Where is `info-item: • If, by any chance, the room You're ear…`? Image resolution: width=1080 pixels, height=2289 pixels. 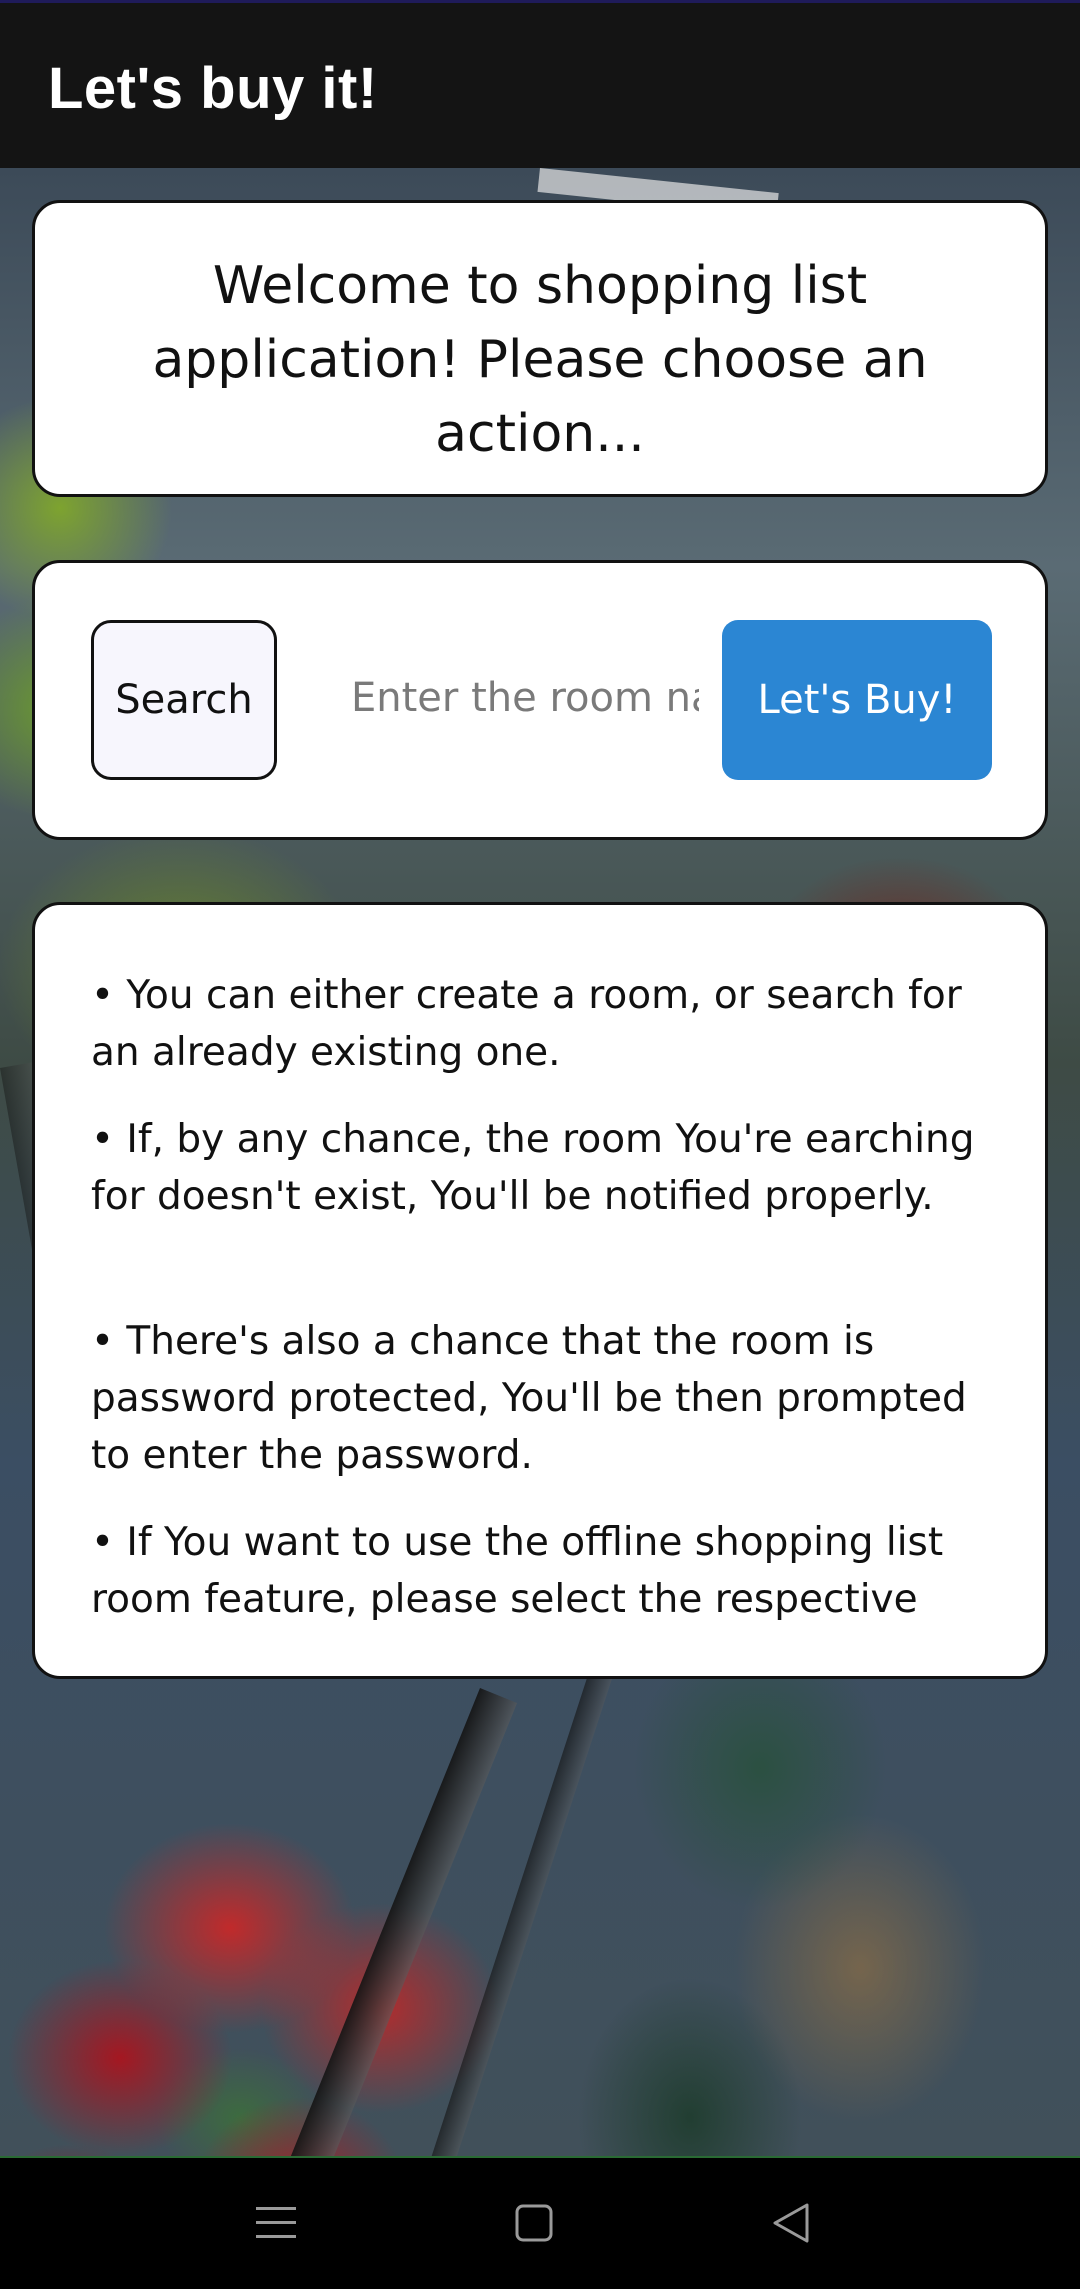
info-item: • If, by any chance, the room You're ear… is located at coordinates (533, 1168).